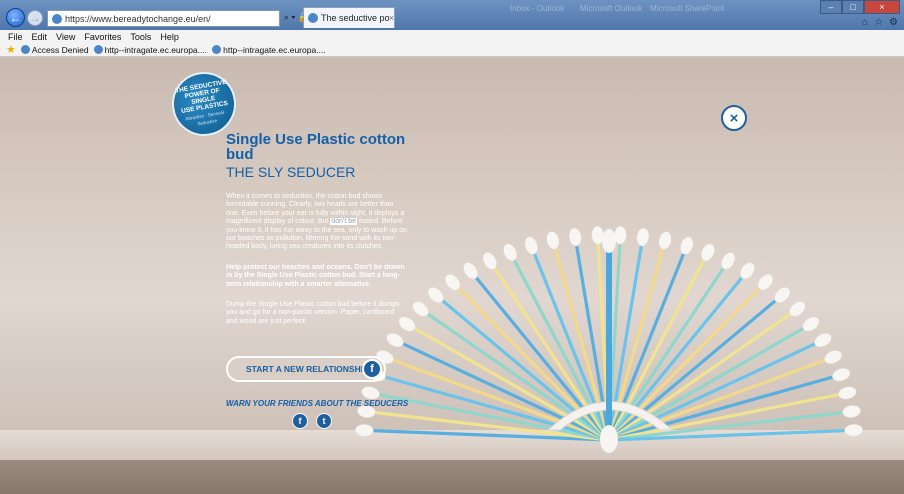 The width and height of the screenshot is (904, 494). Describe the element at coordinates (372, 369) in the screenshot. I see `facebook-icon: f` at that location.